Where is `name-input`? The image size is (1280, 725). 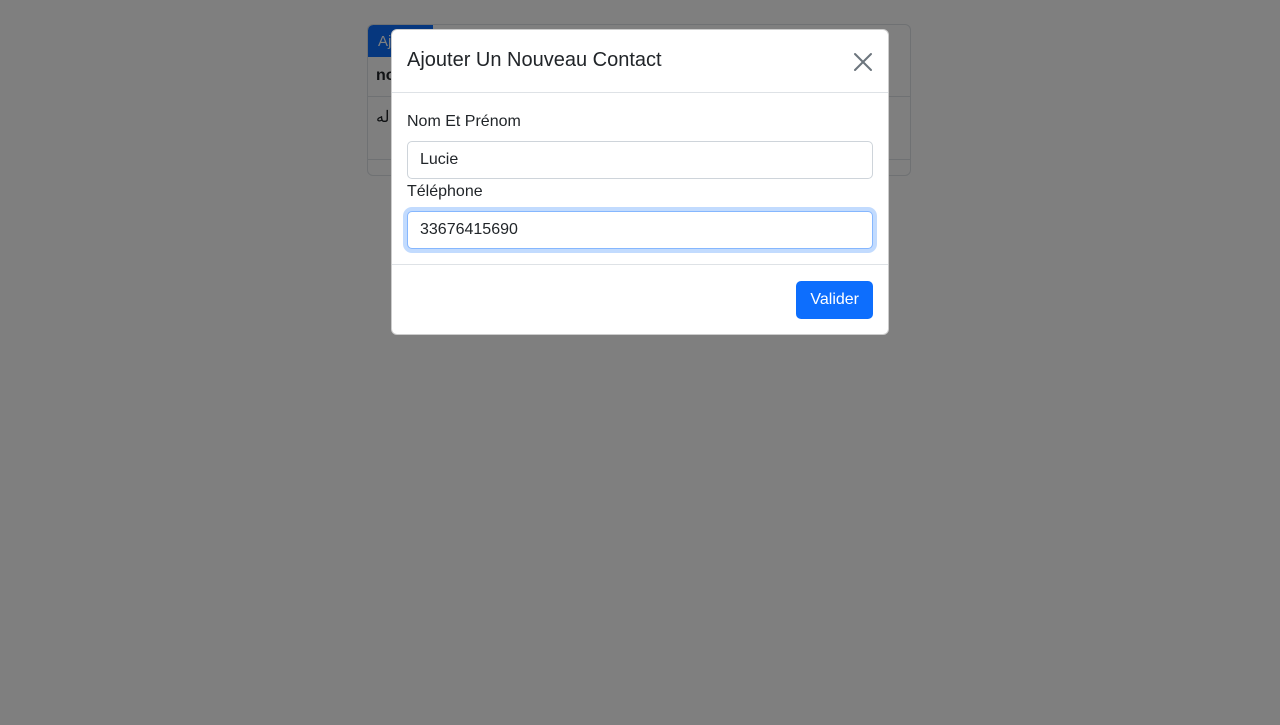
name-input is located at coordinates (640, 160).